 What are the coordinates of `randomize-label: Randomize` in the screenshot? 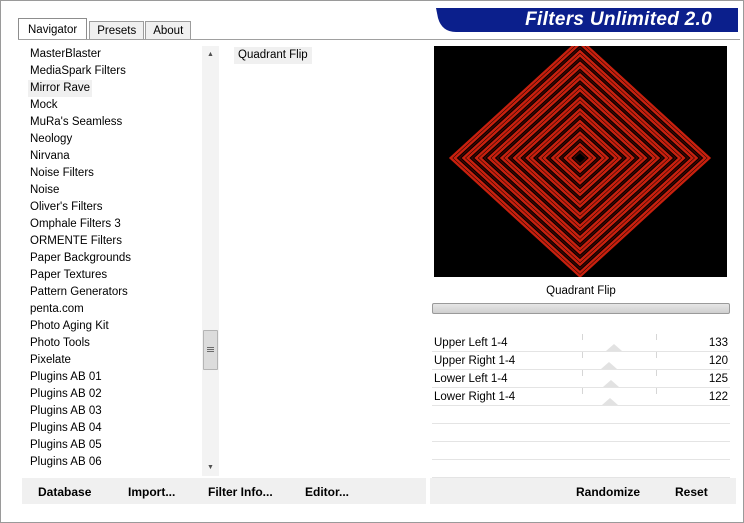 It's located at (608, 492).